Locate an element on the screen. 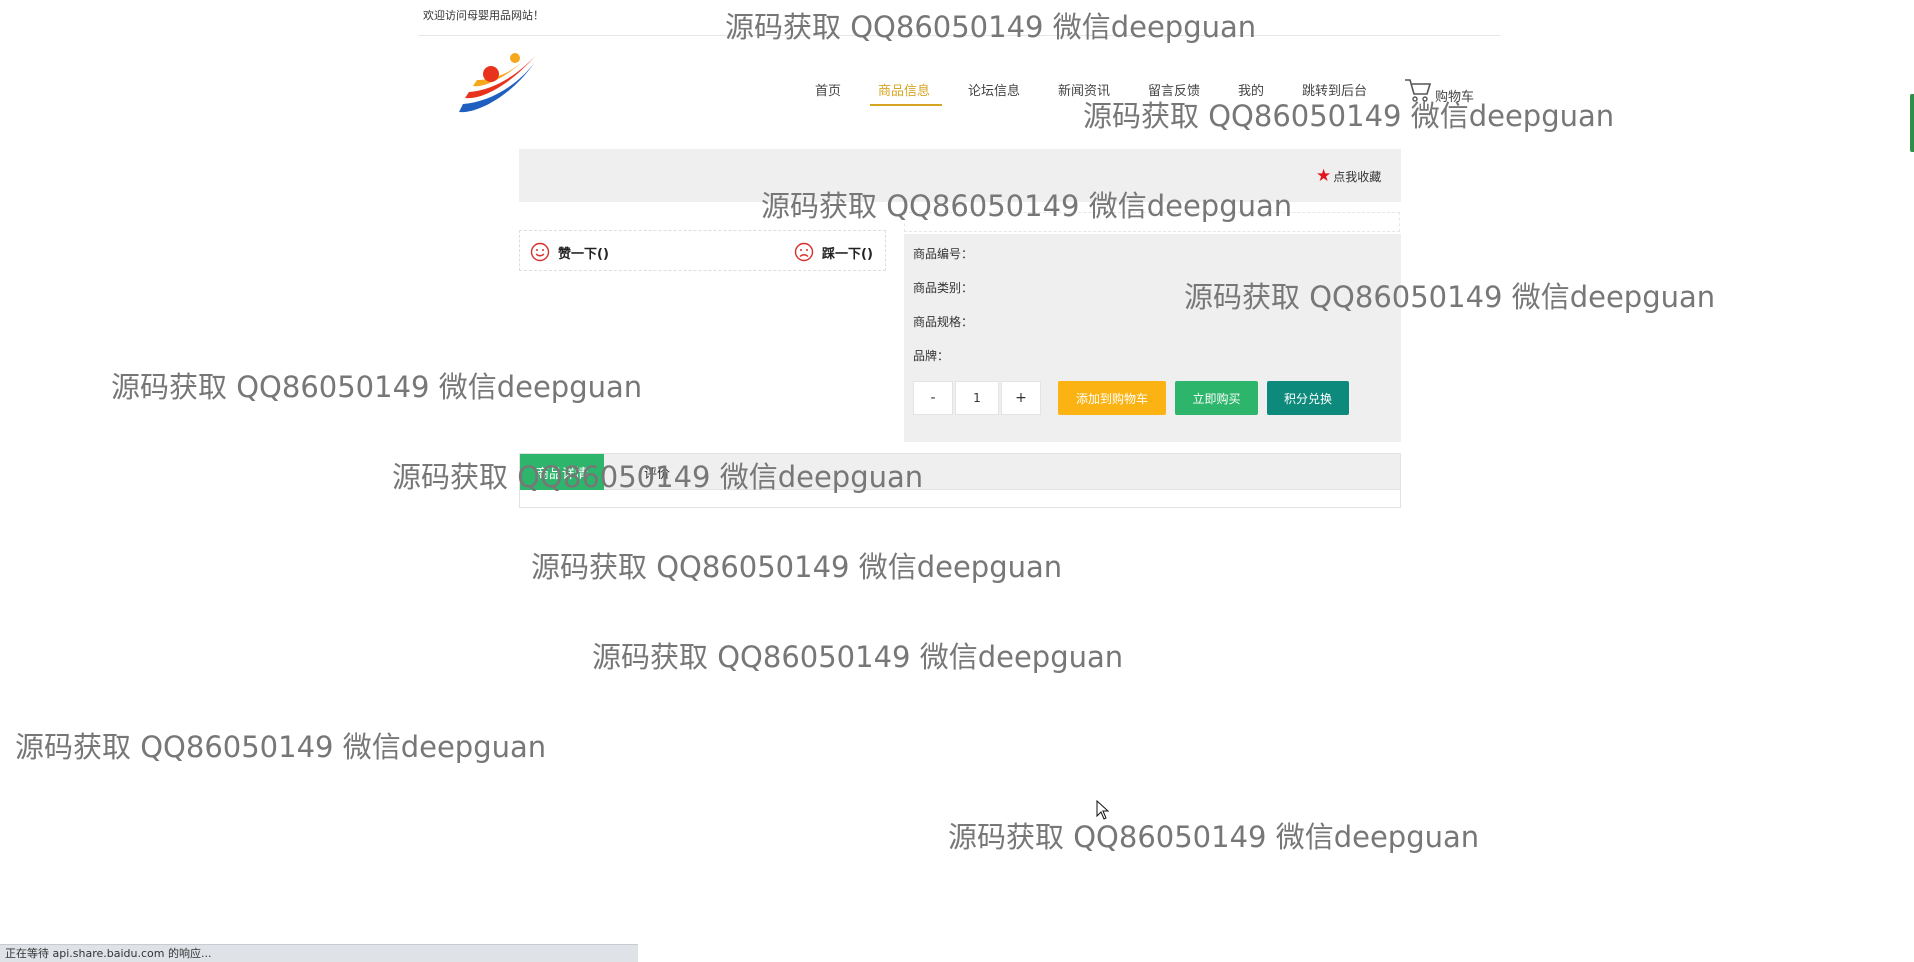 The height and width of the screenshot is (962, 1914). favorite-button: ★ 点我收藏 is located at coordinates (1348, 176).